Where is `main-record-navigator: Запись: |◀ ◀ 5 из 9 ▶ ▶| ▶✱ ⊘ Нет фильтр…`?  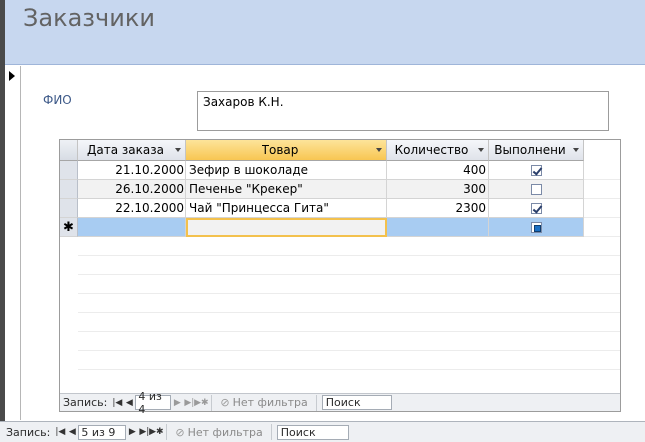
main-record-navigator: Запись: |◀ ◀ 5 из 9 ▶ ▶| ▶✱ ⊘ Нет фильтр… is located at coordinates (322, 431).